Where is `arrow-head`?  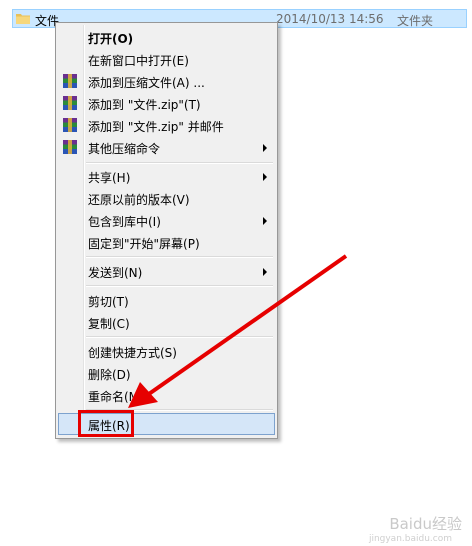 arrow-head is located at coordinates (143, 395).